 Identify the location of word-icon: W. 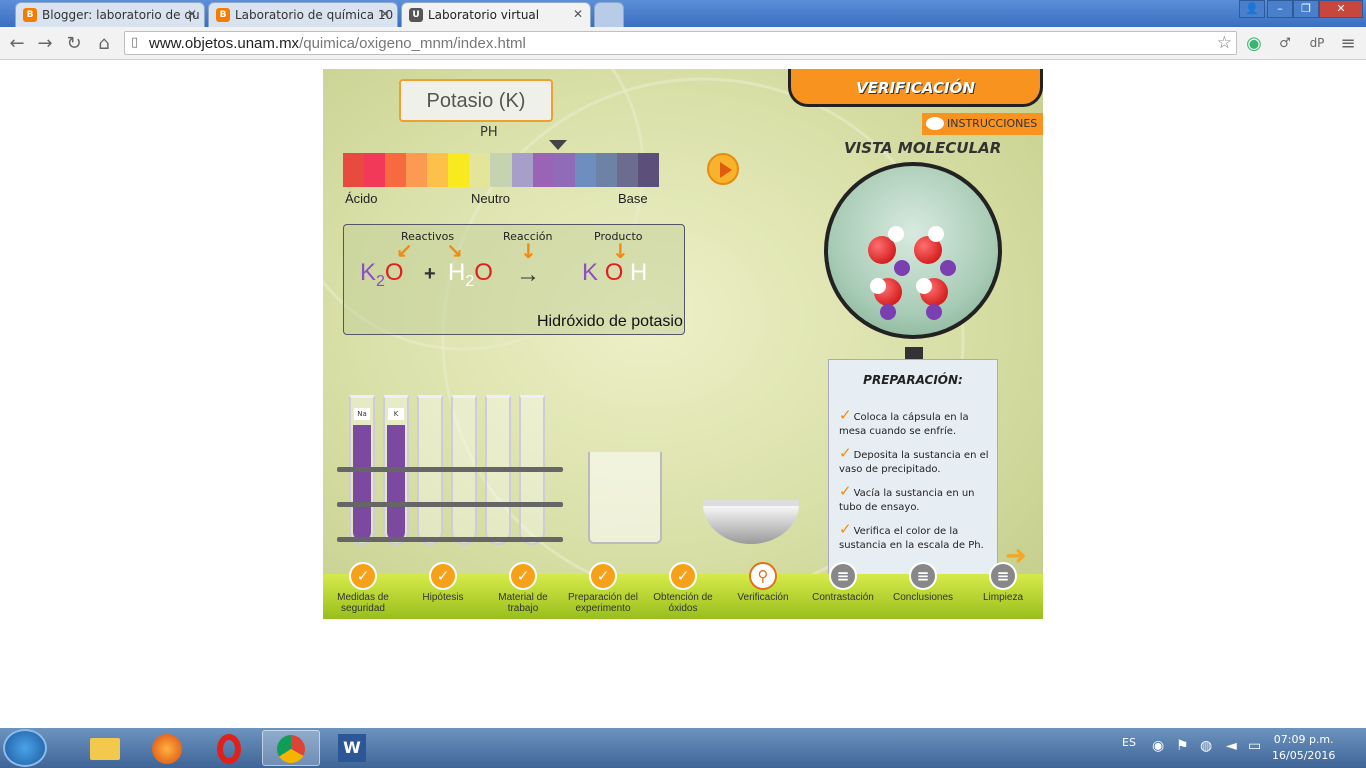
(353, 748).